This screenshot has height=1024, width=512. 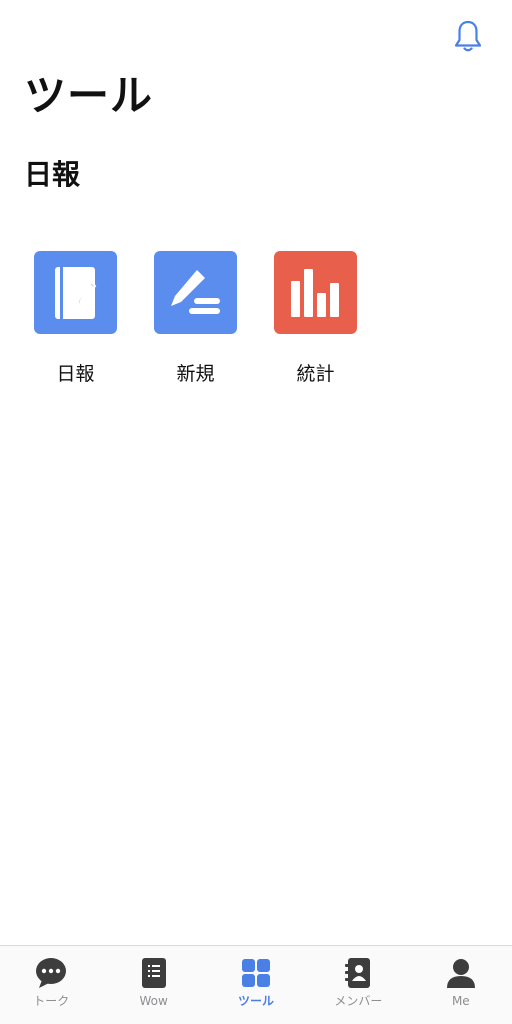 What do you see at coordinates (195, 374) in the screenshot?
I see `tool-label: 新規` at bounding box center [195, 374].